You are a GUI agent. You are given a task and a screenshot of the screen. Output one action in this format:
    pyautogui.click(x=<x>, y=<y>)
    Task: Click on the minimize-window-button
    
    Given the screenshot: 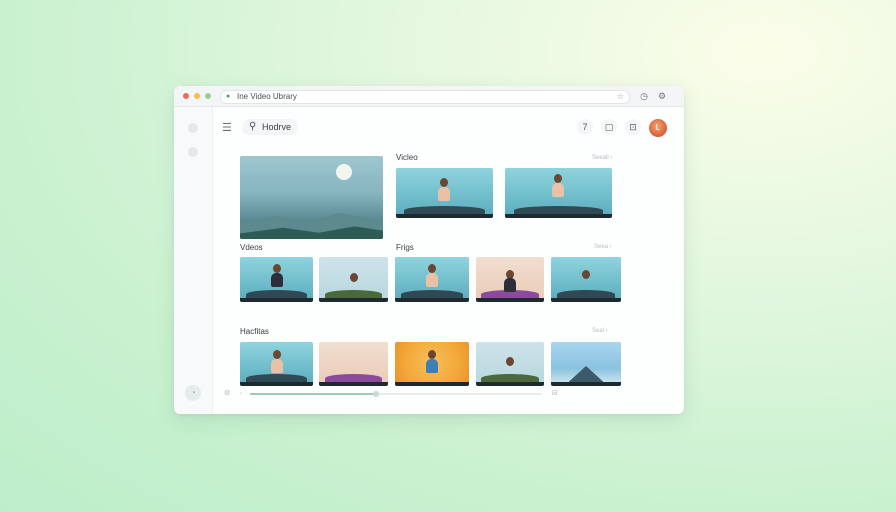 What is the action you would take?
    pyautogui.click(x=197, y=96)
    